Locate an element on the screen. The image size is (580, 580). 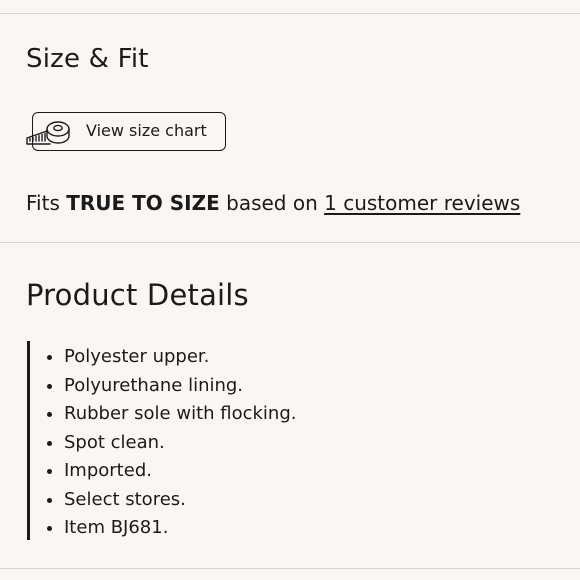
list-item: Item BJ681. is located at coordinates (170, 528).